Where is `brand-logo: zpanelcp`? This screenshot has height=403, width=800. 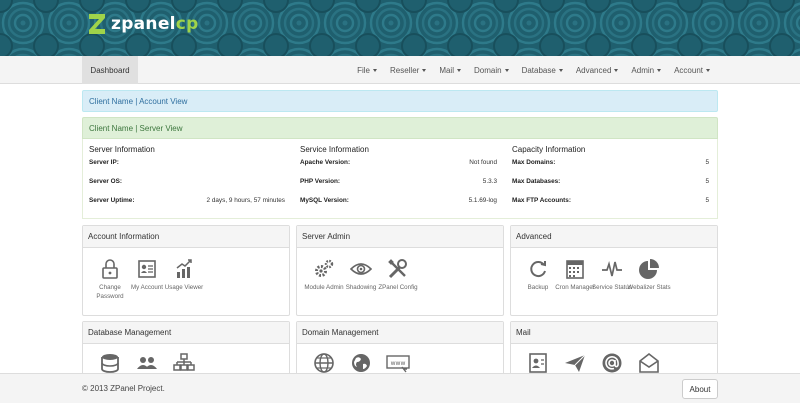
brand-logo: zpanelcp is located at coordinates (142, 24).